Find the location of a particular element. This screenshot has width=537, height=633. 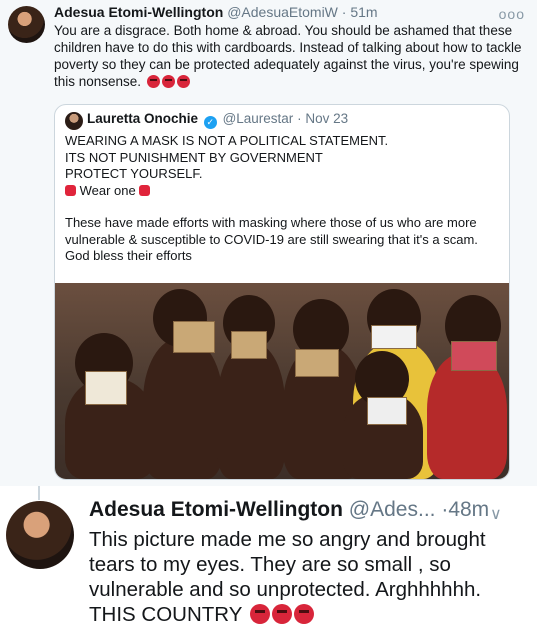

tweet-header: Adesua Etomi-Wellington @Ades... ·48m is located at coordinates (289, 510).